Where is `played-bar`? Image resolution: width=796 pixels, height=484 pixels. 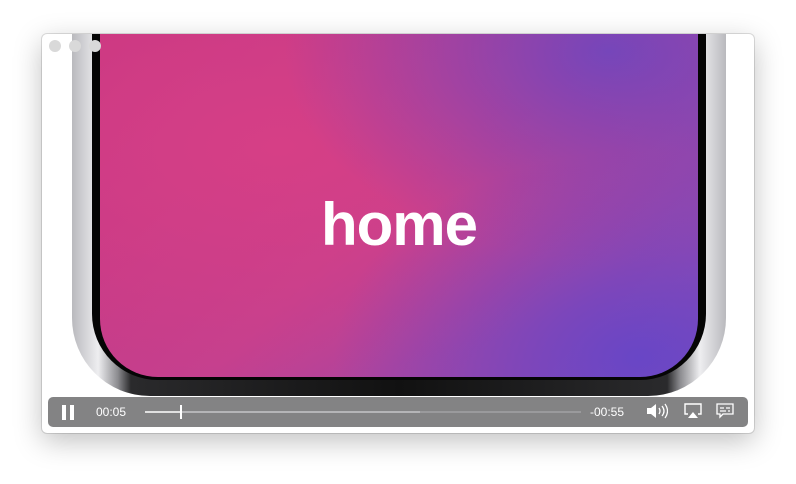
played-bar is located at coordinates (163, 412).